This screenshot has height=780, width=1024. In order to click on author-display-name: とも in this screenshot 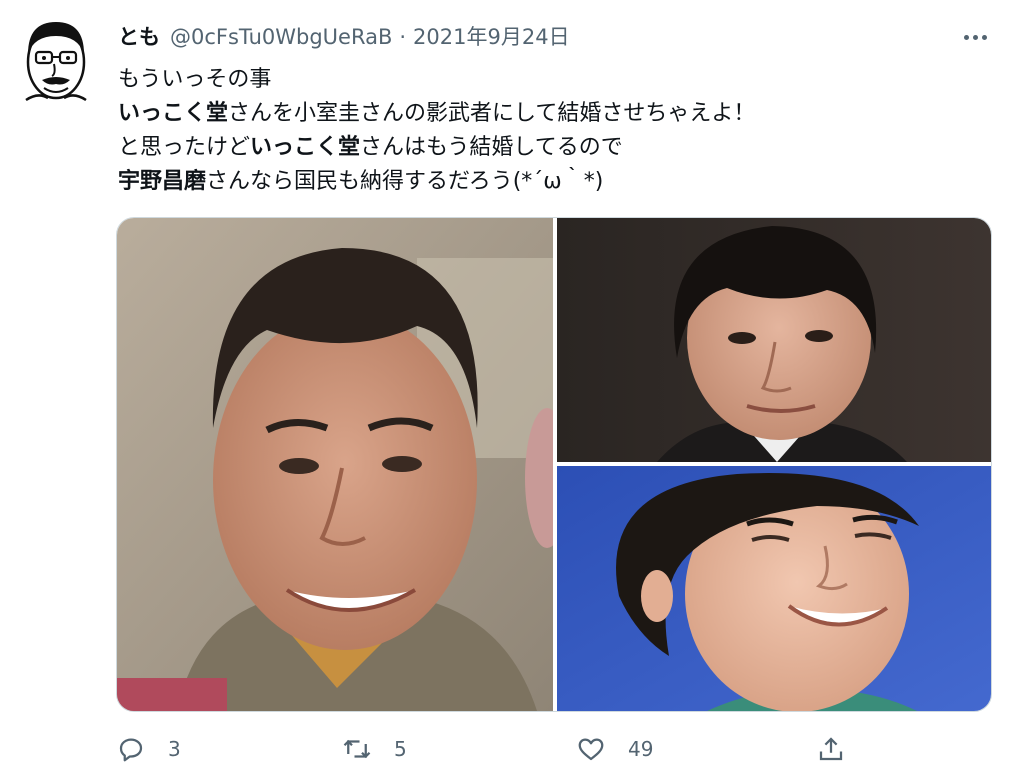, I will do `click(139, 37)`.